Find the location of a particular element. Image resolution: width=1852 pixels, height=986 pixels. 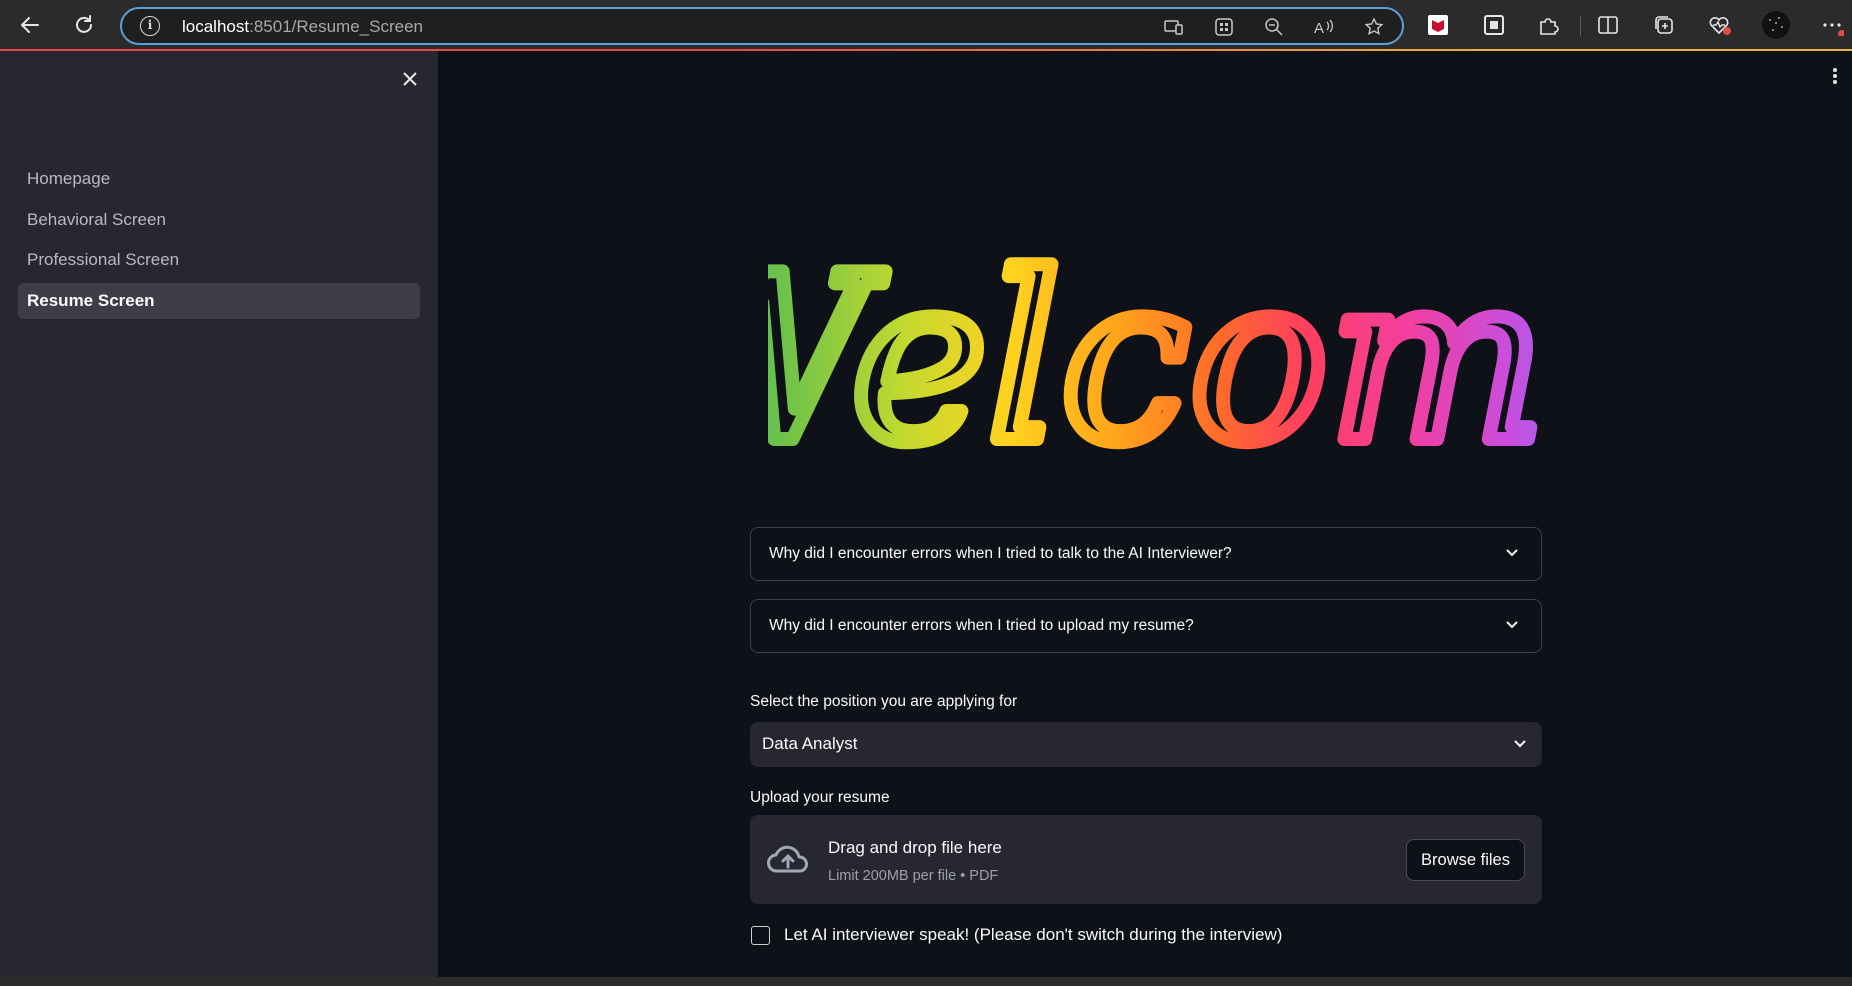

cloud-upload-icon is located at coordinates (787, 859).